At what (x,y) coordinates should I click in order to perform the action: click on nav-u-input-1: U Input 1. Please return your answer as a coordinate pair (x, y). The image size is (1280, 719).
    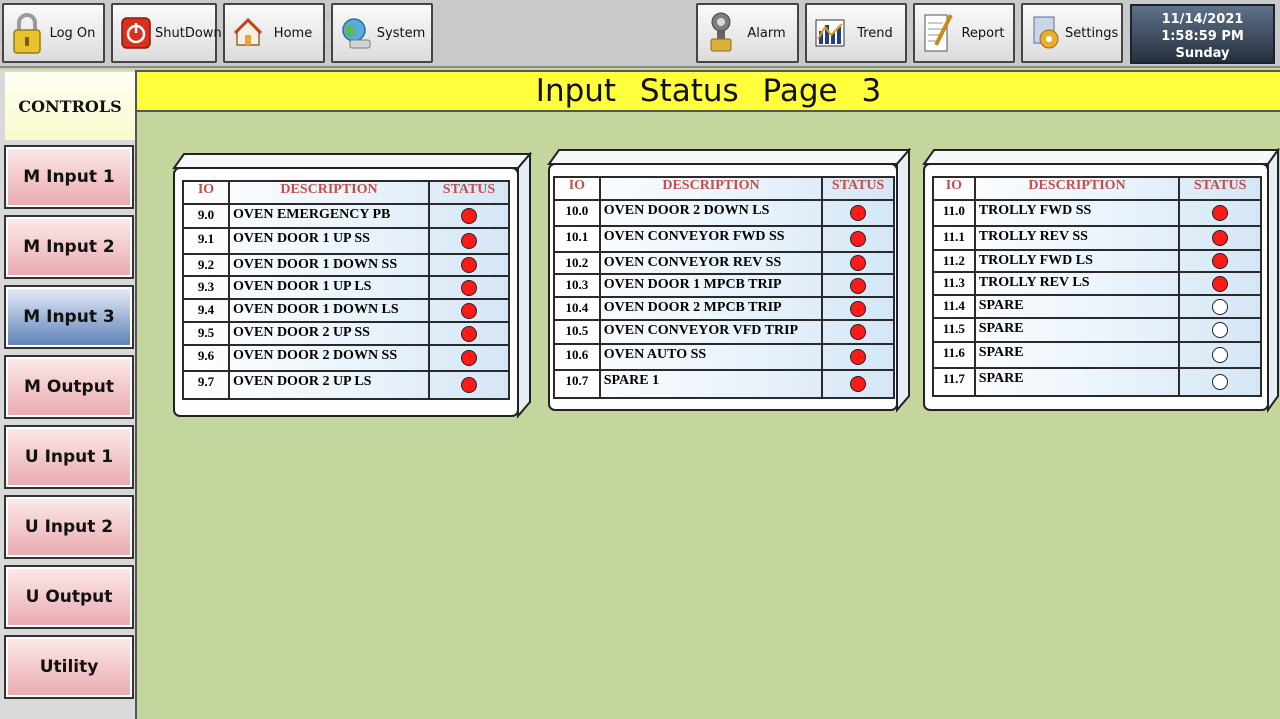
    Looking at the image, I should click on (69, 457).